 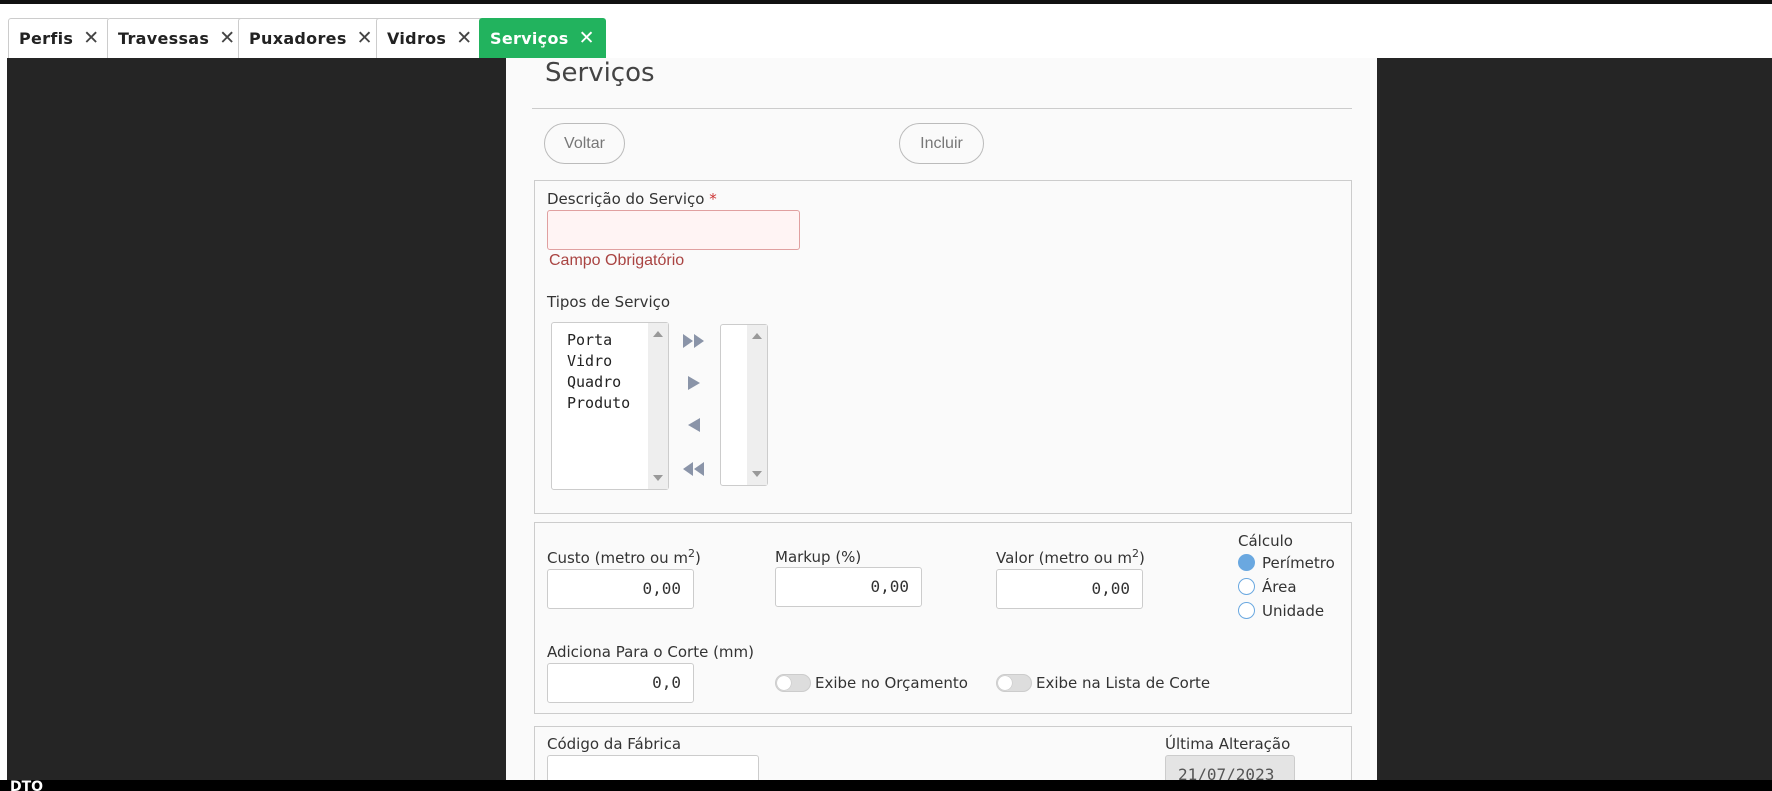 What do you see at coordinates (589, 340) in the screenshot?
I see `list-item: Porta` at bounding box center [589, 340].